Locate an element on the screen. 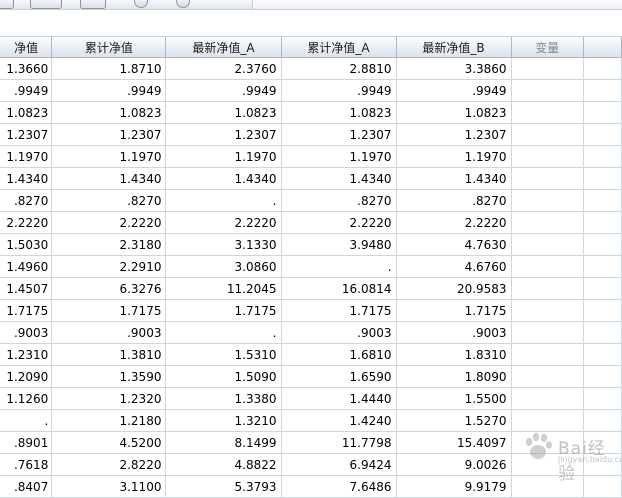 Image resolution: width=622 pixels, height=498 pixels. grid-cell: 1.4960 is located at coordinates (26, 266).